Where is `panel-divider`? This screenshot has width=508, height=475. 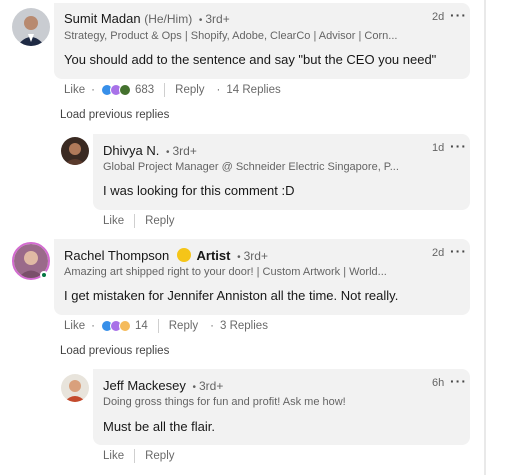 panel-divider is located at coordinates (485, 237).